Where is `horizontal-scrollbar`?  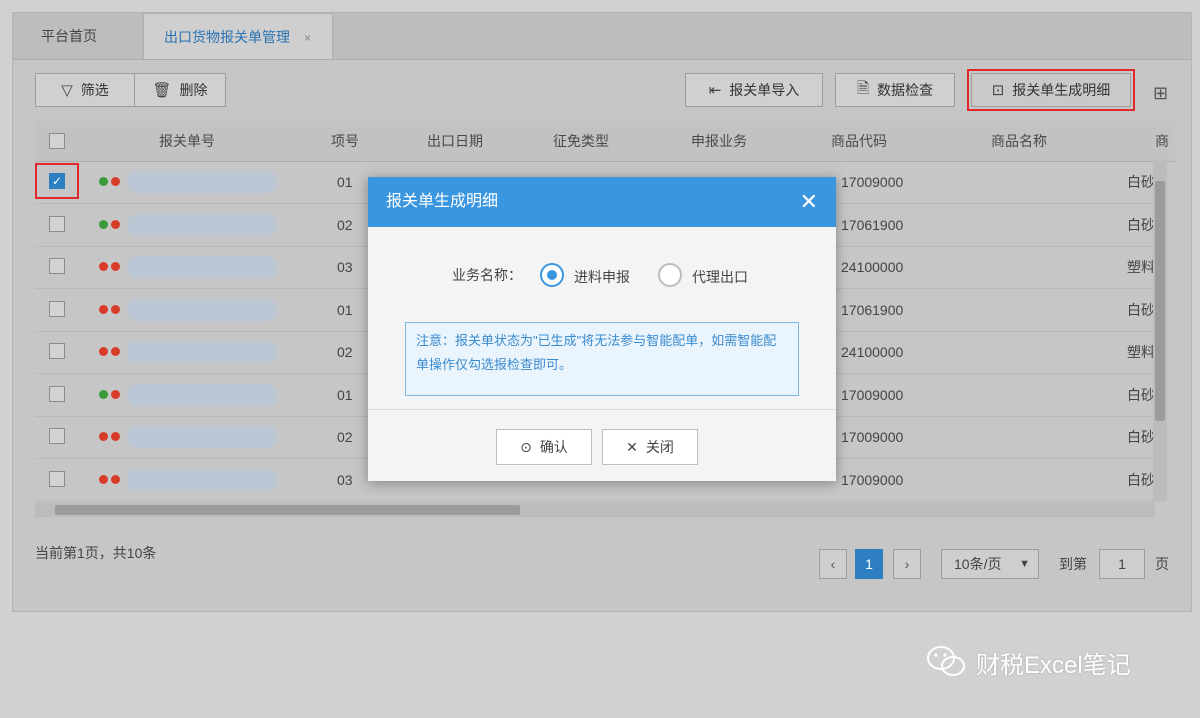
horizontal-scrollbar is located at coordinates (595, 510).